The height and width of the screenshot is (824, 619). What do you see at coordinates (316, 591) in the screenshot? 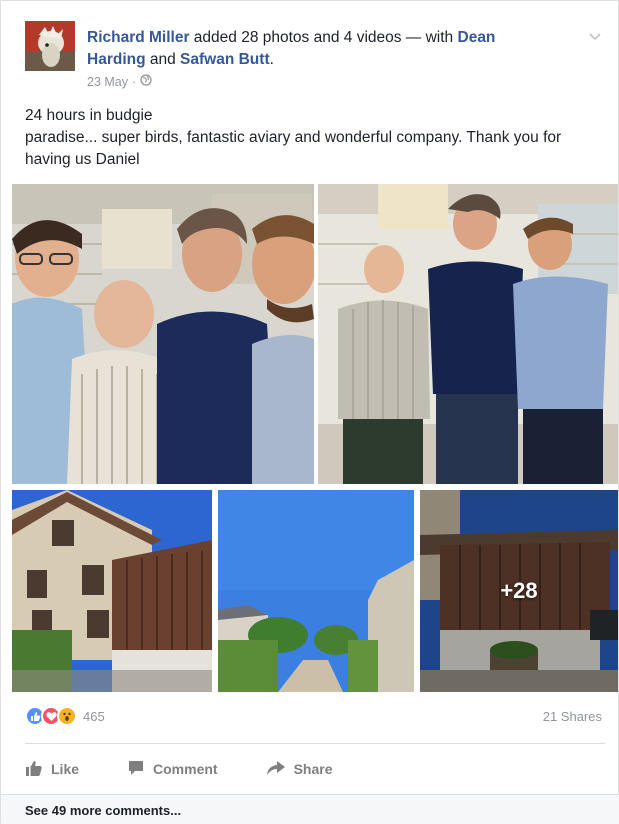
I see `photo-garden-path` at bounding box center [316, 591].